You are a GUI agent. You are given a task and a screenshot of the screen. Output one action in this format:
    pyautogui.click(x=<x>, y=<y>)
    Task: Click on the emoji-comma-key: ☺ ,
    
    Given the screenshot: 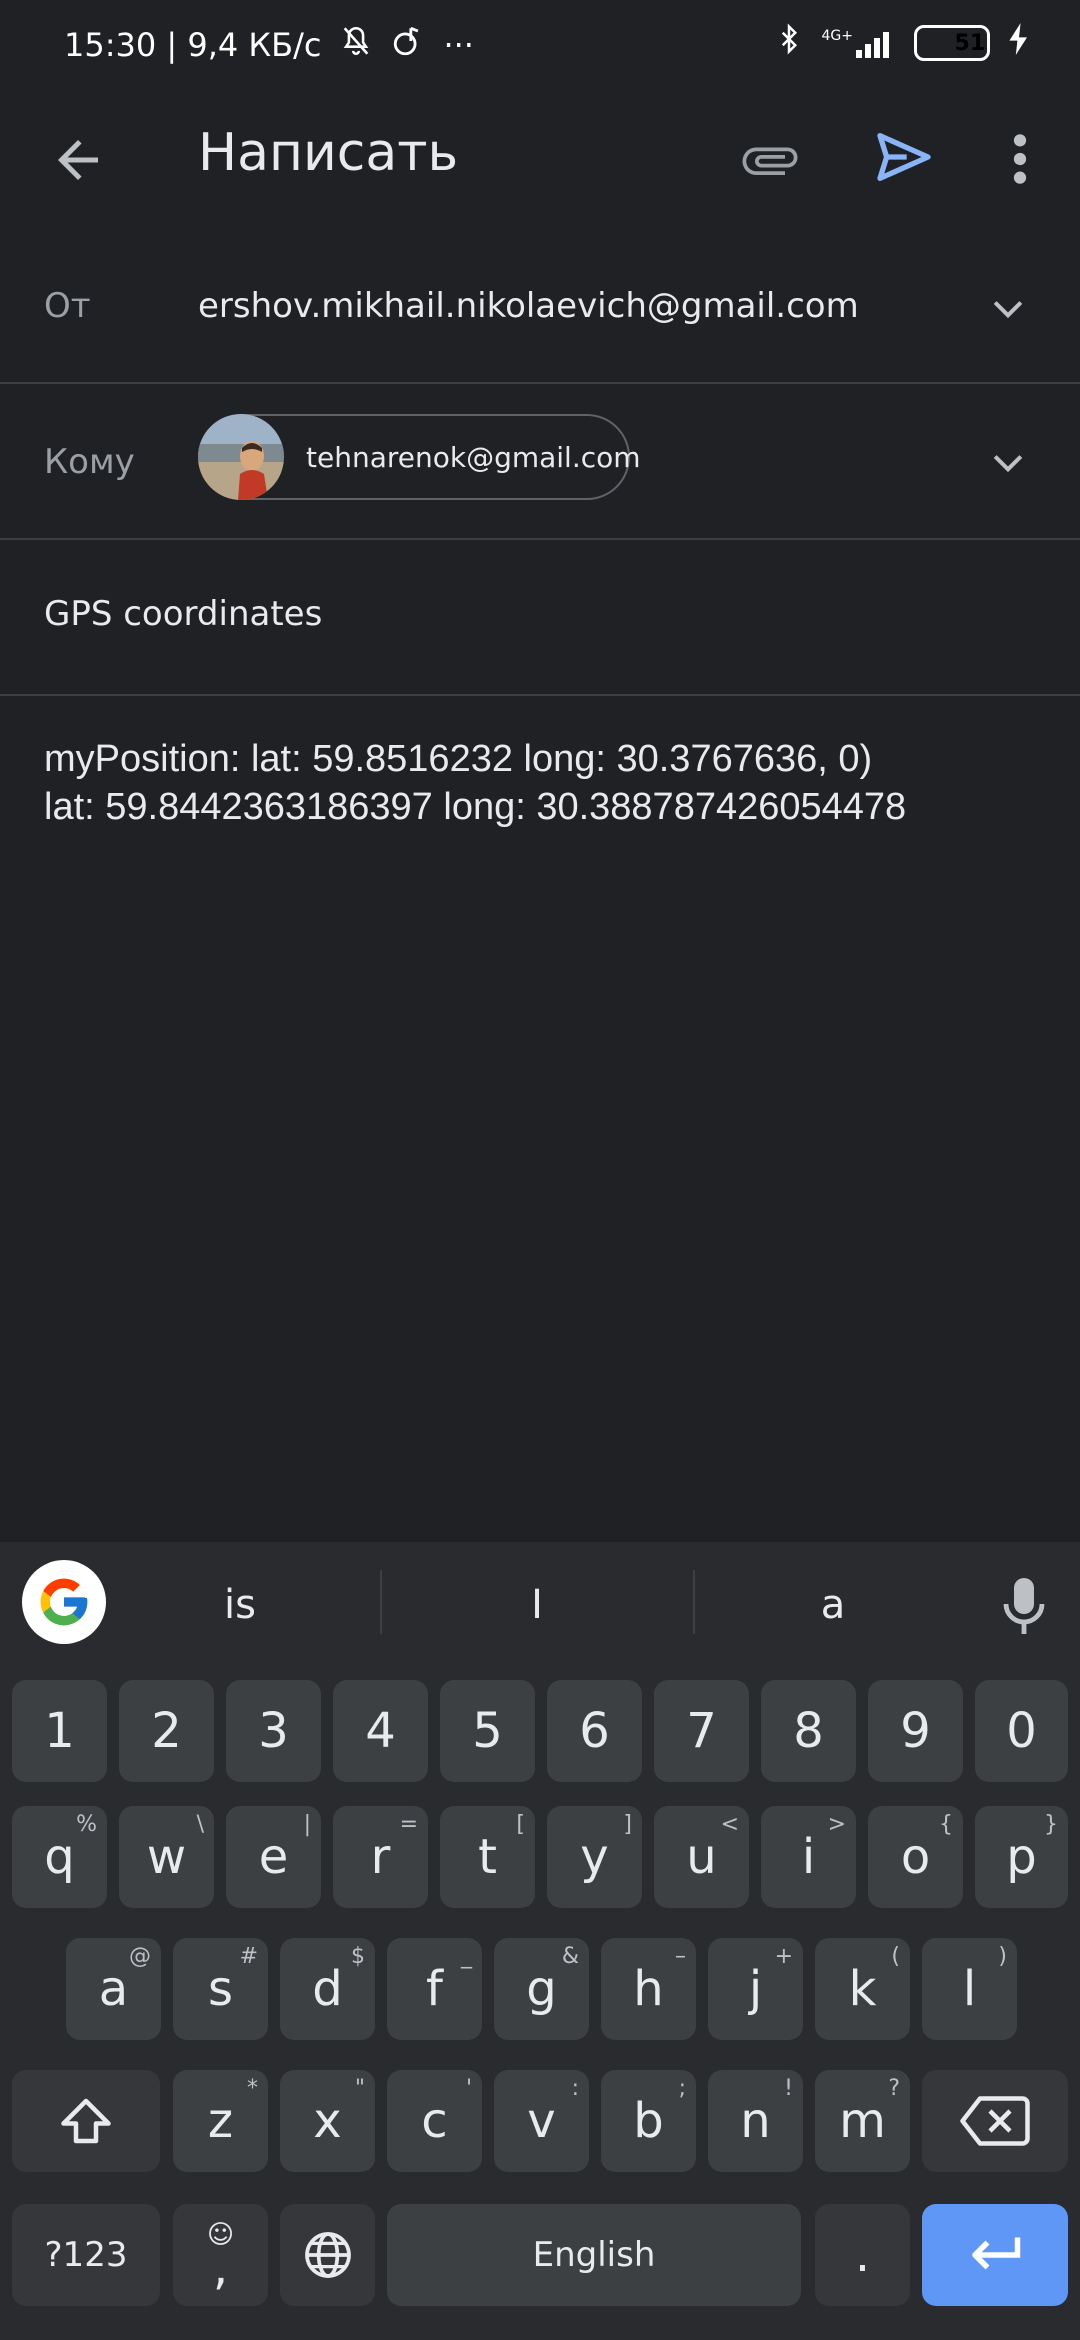 What is the action you would take?
    pyautogui.click(x=220, y=2255)
    